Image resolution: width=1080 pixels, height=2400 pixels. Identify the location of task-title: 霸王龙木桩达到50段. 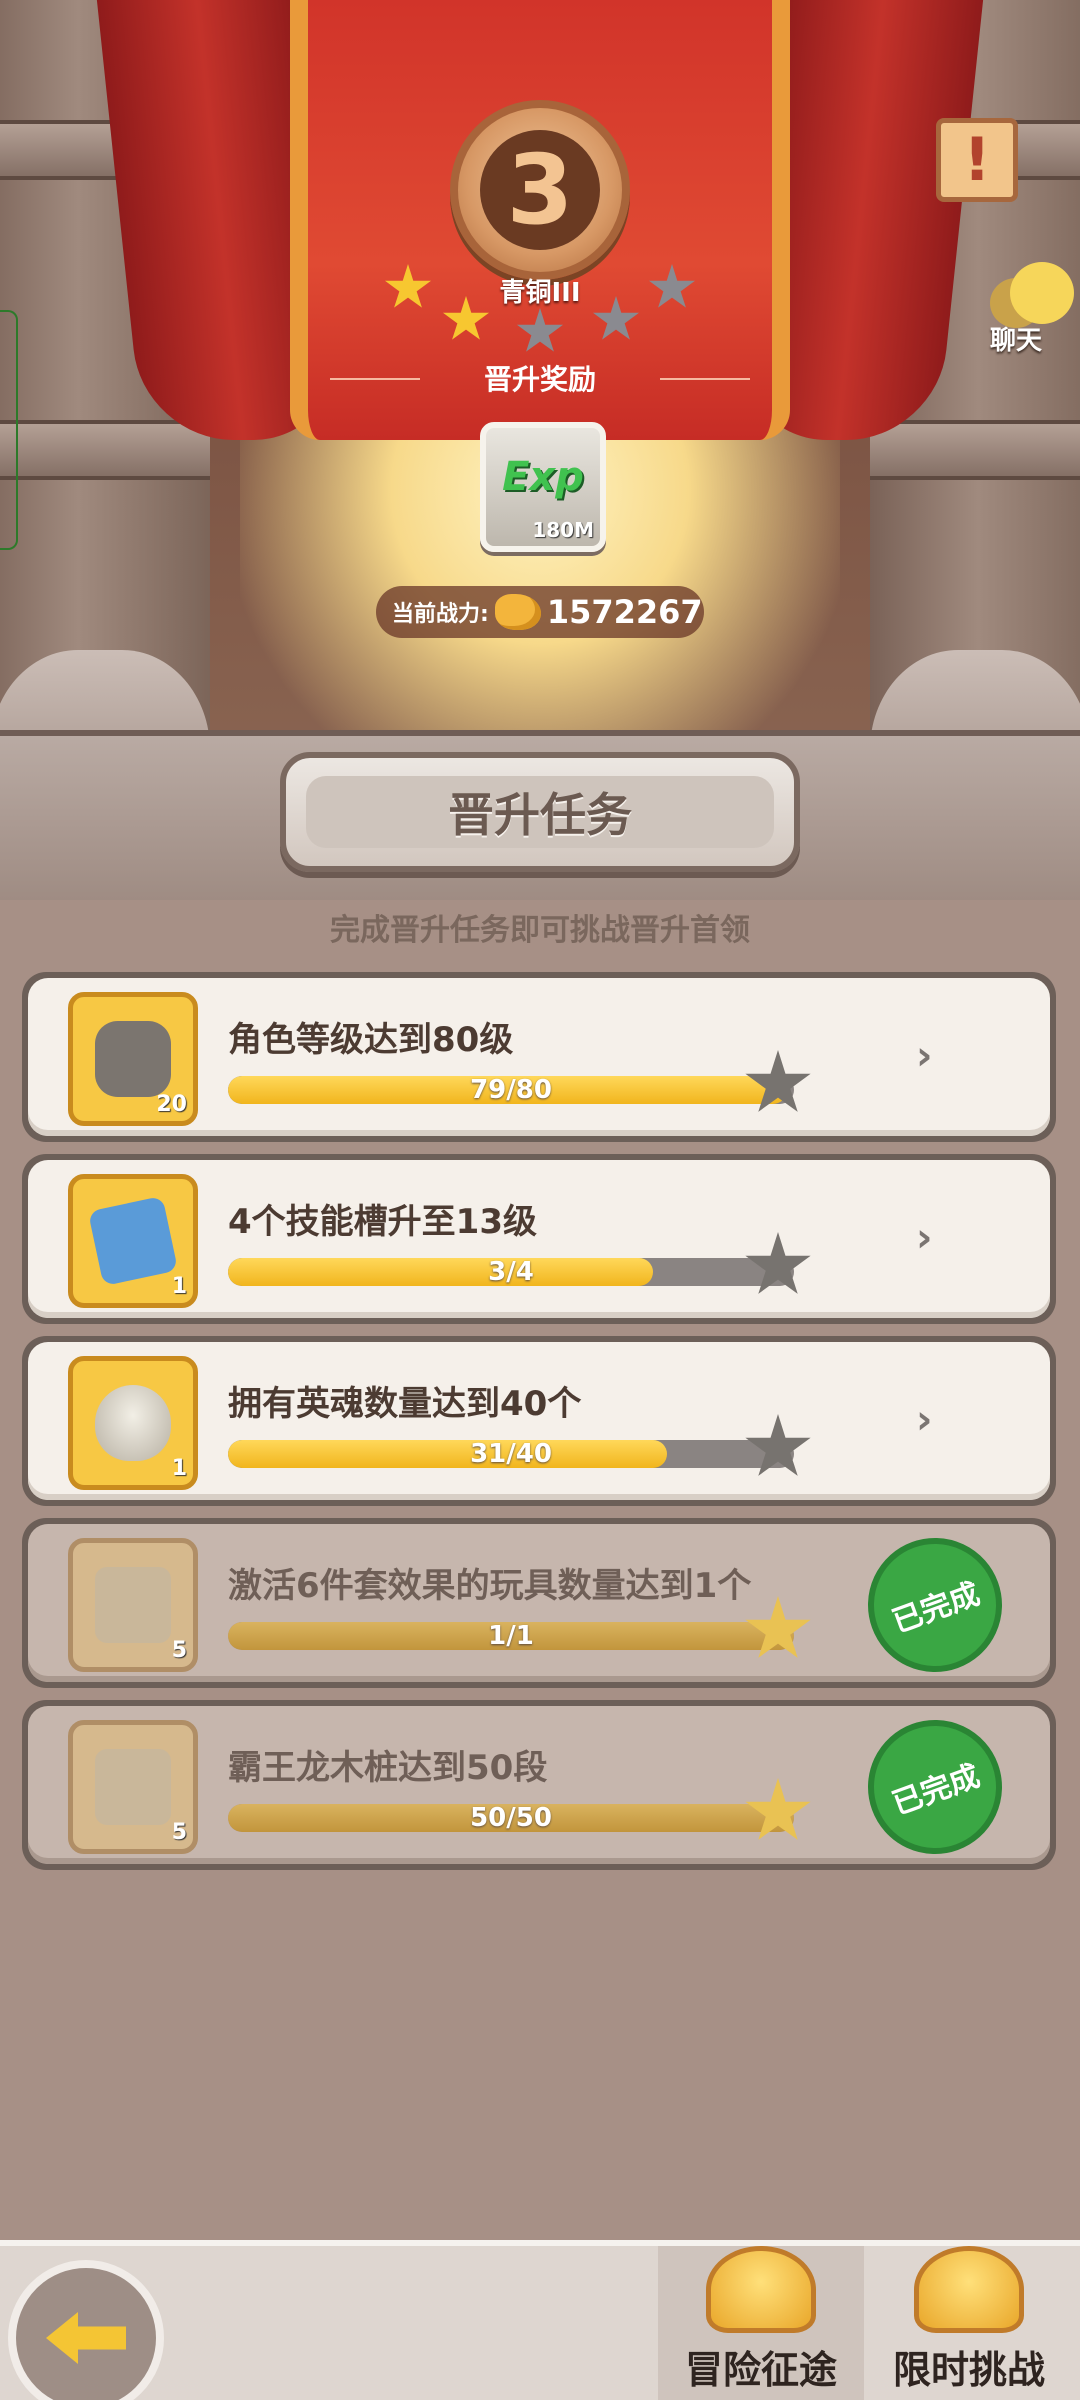
(388, 1768).